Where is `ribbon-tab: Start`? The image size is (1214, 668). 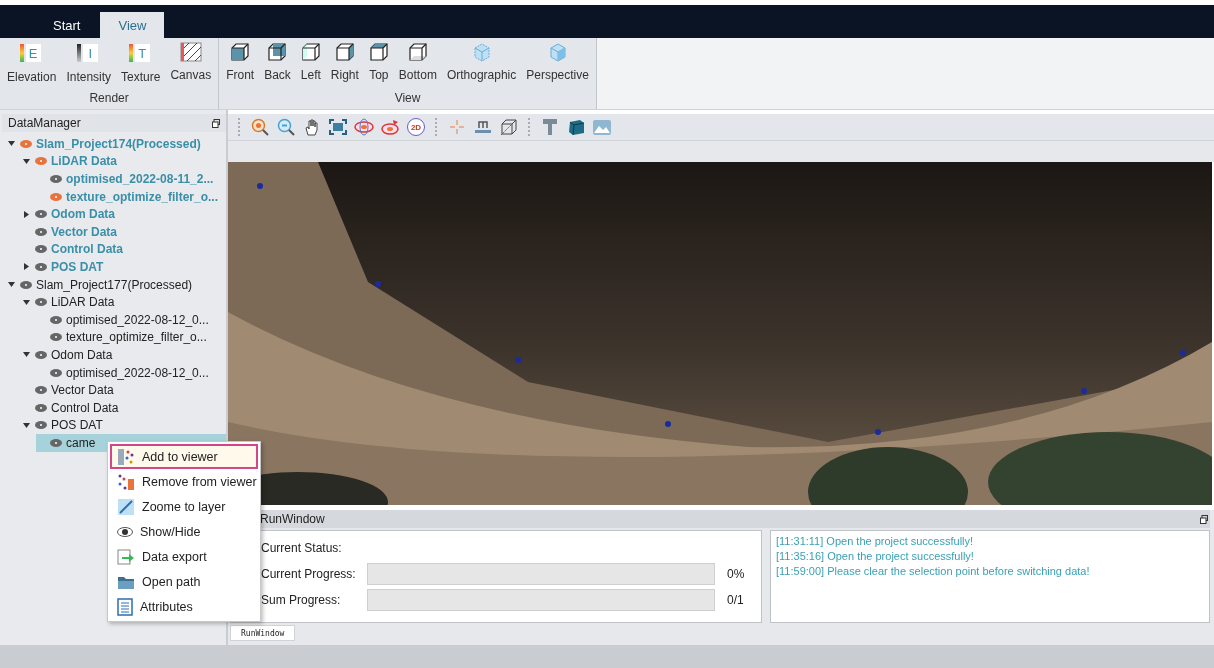
ribbon-tab: Start is located at coordinates (67, 25).